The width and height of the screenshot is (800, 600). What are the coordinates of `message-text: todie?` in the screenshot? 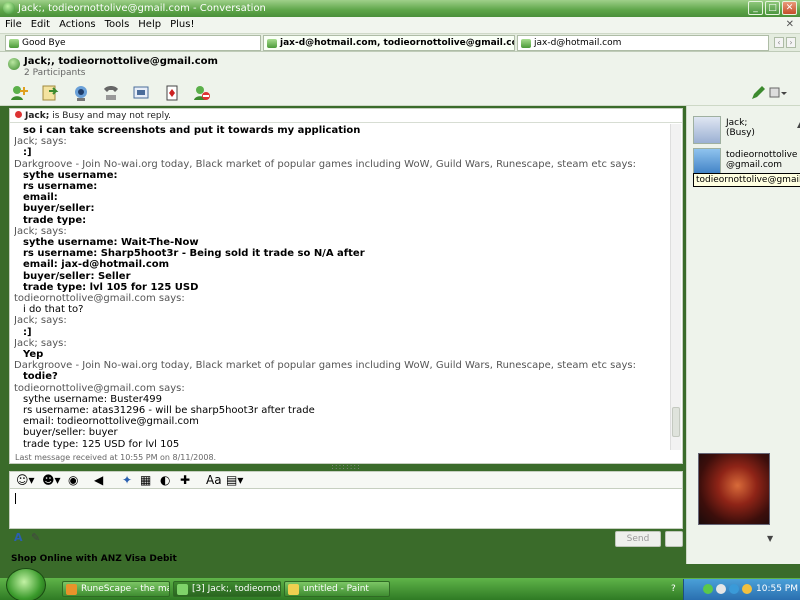 It's located at (40, 377).